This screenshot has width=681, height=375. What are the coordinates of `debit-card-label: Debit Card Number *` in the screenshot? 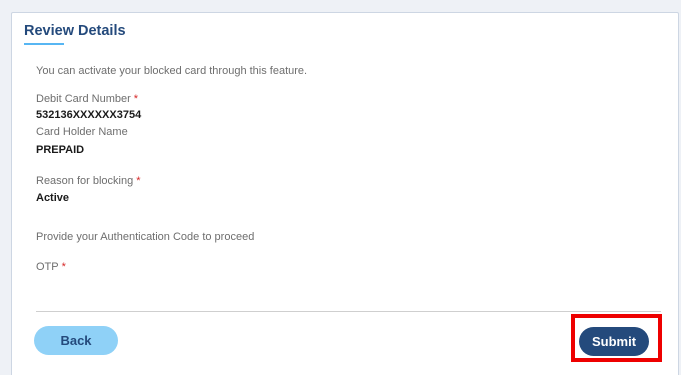 It's located at (87, 99).